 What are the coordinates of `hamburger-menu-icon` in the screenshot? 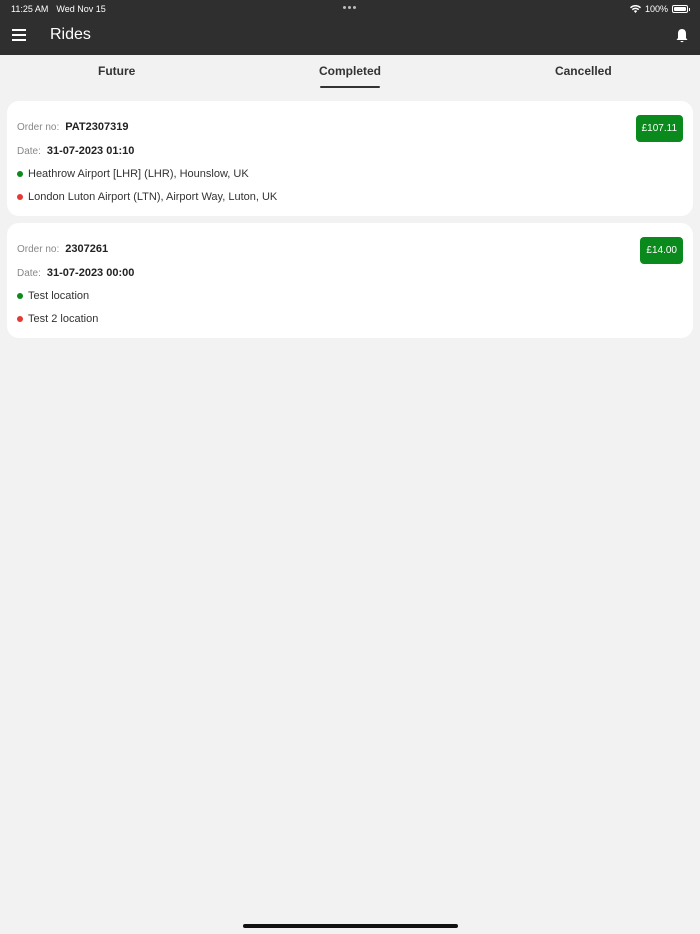 It's located at (19, 35).